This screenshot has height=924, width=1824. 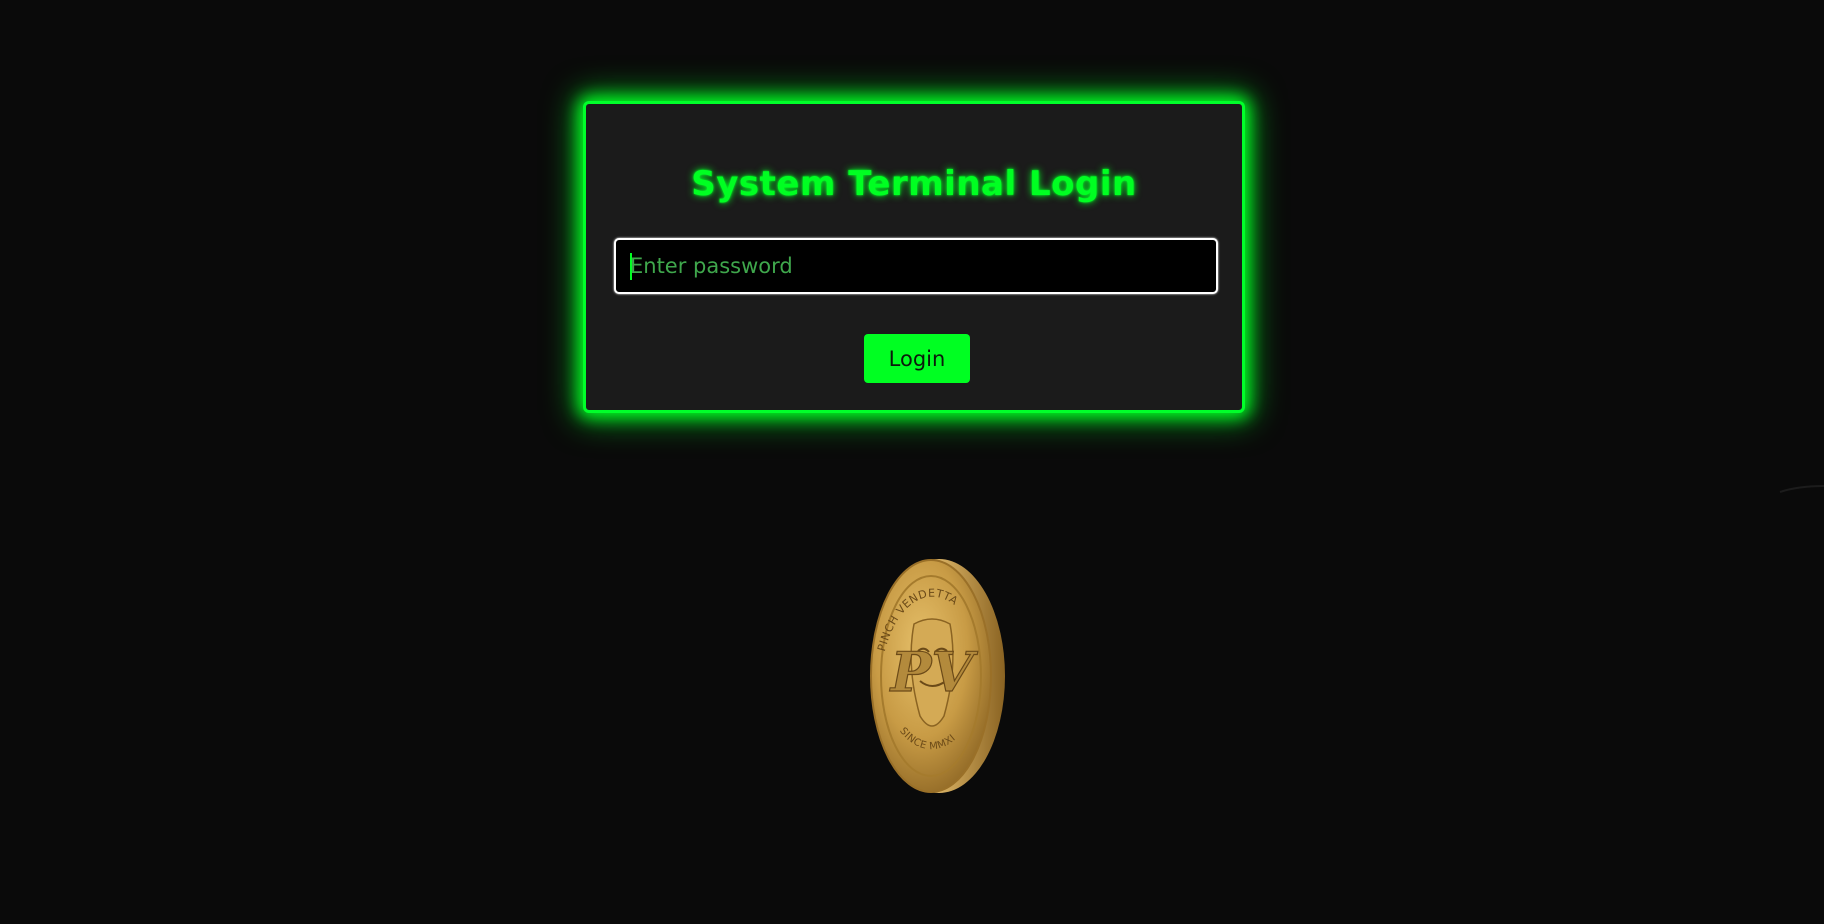 I want to click on login-panel: System Terminal Login Login, so click(x=914, y=257).